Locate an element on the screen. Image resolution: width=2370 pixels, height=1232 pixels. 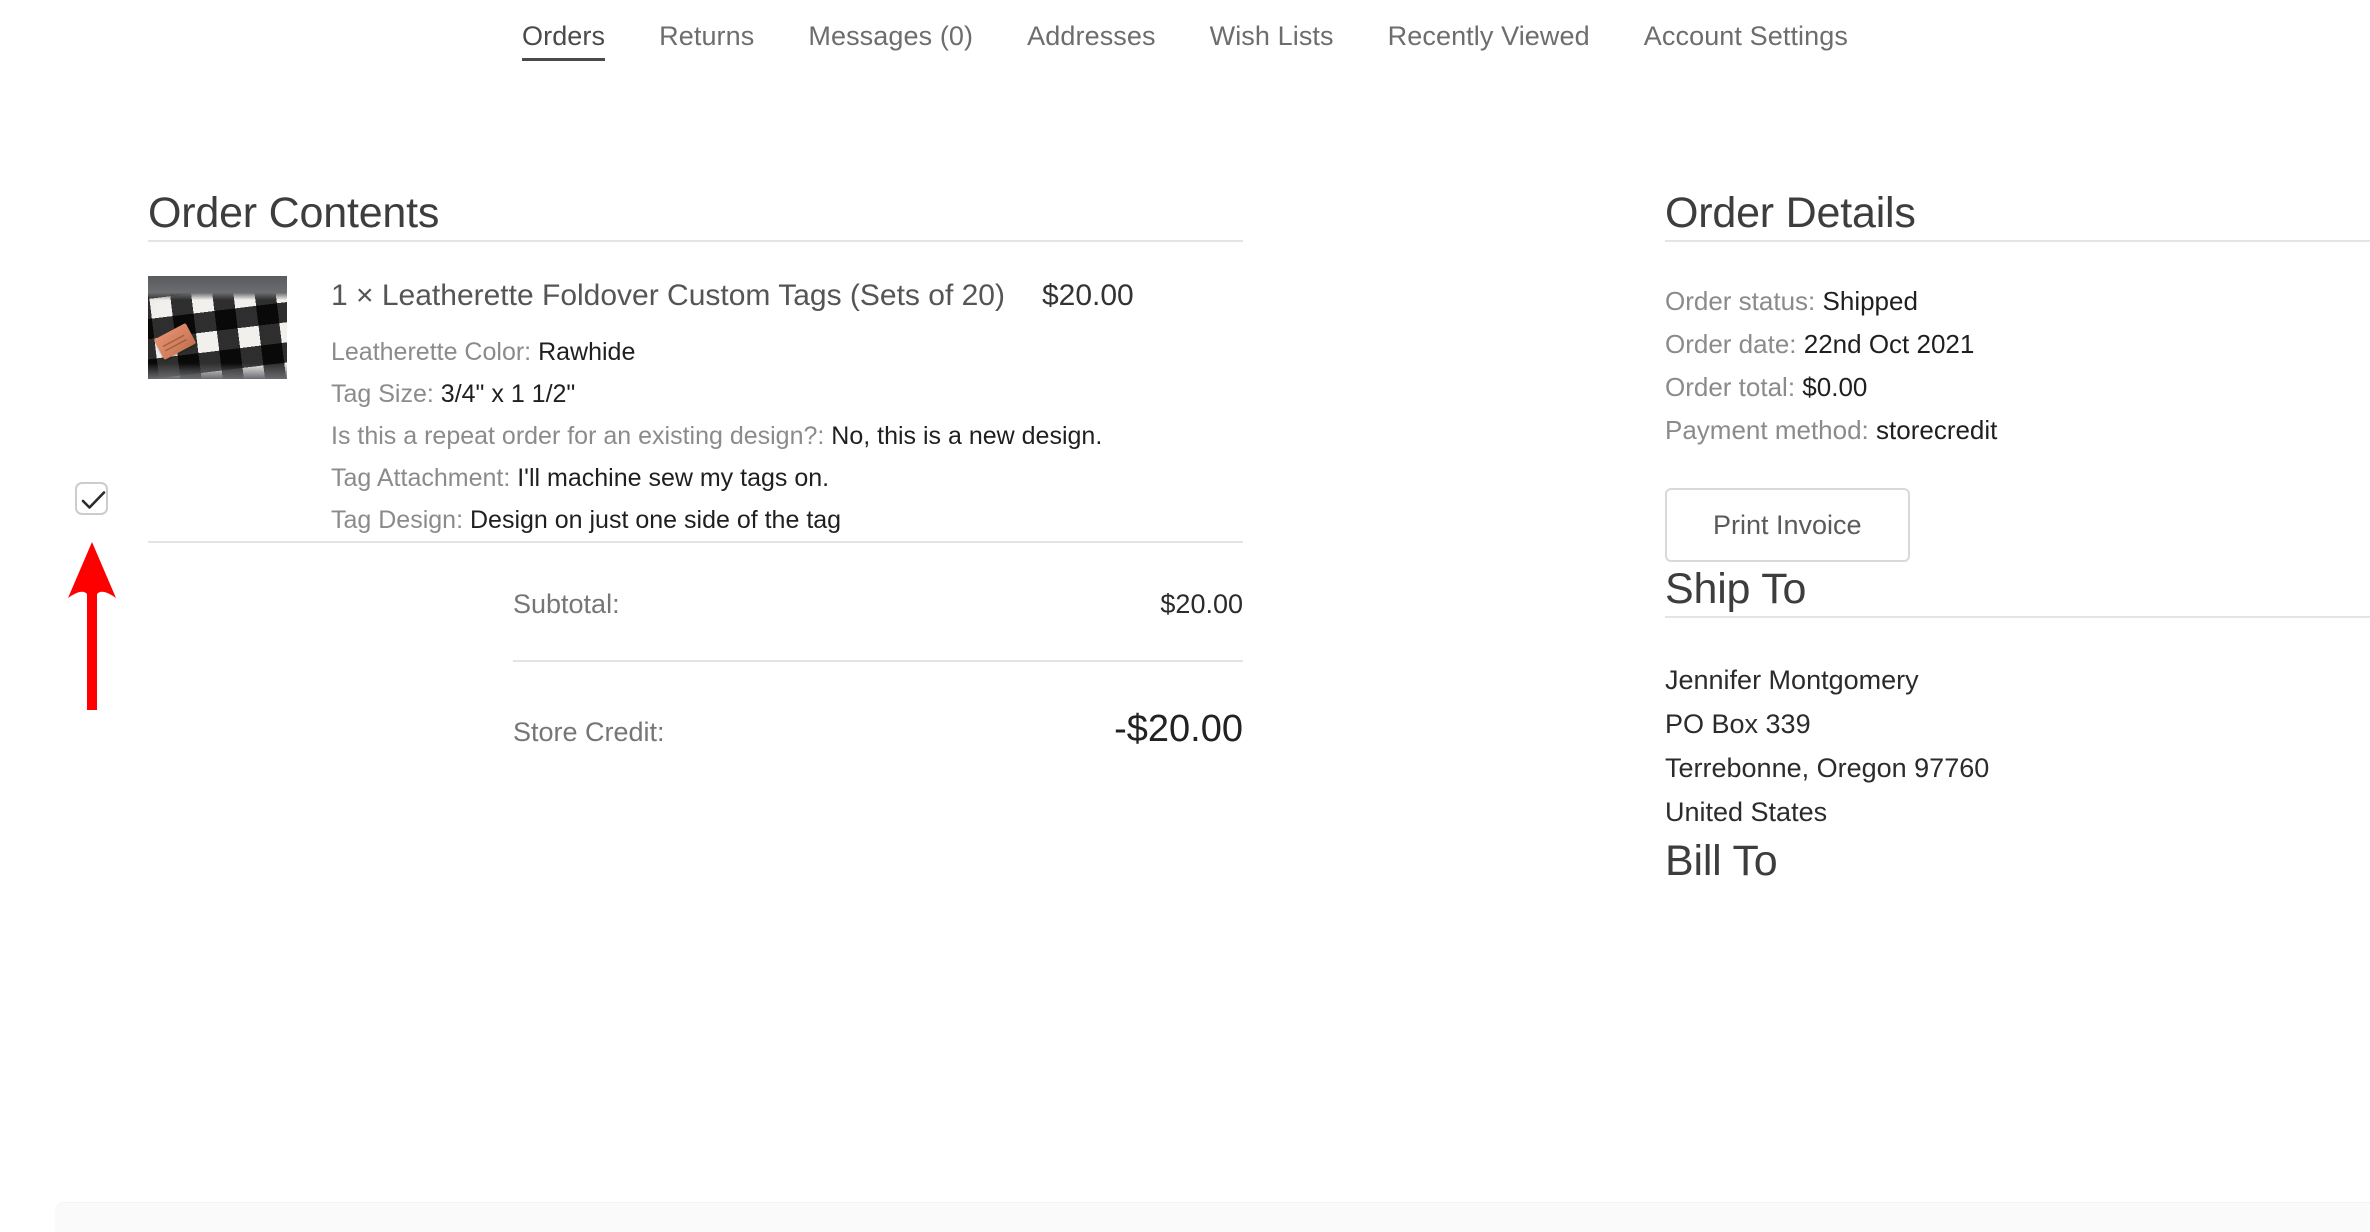
order-item-checkbox is located at coordinates (91, 498).